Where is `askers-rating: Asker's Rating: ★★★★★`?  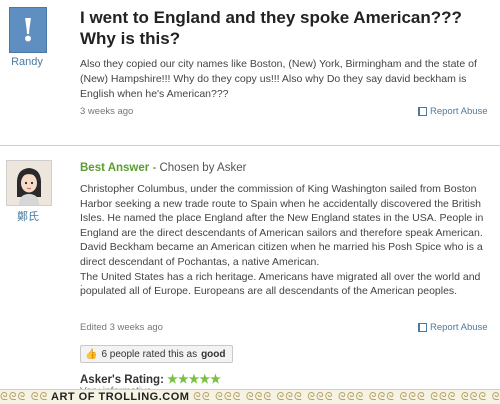 askers-rating: Asker's Rating: ★★★★★ is located at coordinates (150, 379).